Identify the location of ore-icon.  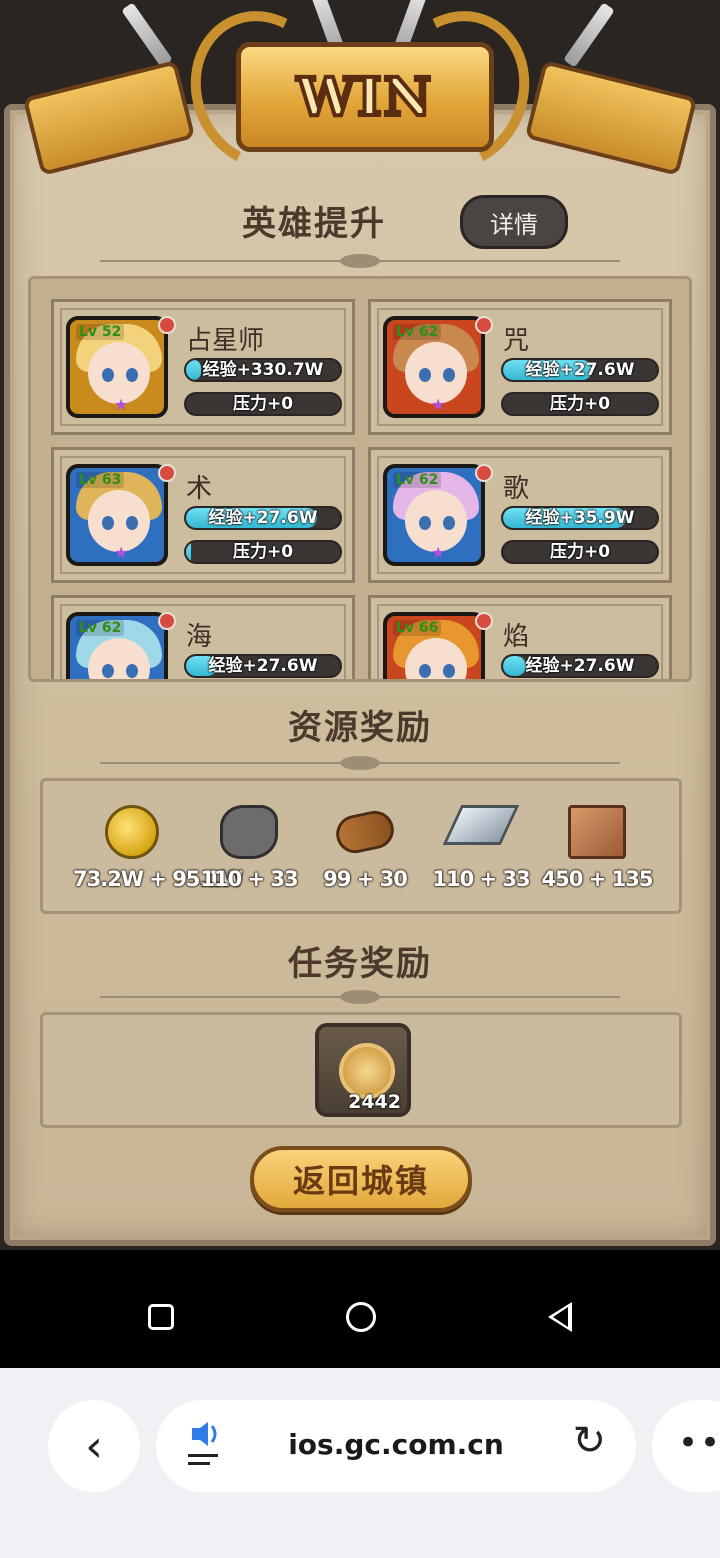
(249, 832).